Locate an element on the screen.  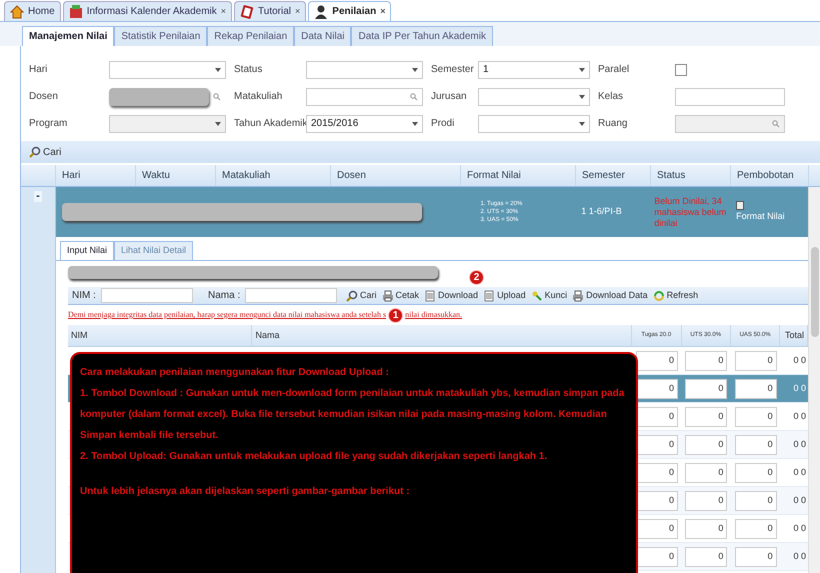
field-label: Paralel is located at coordinates (613, 70).